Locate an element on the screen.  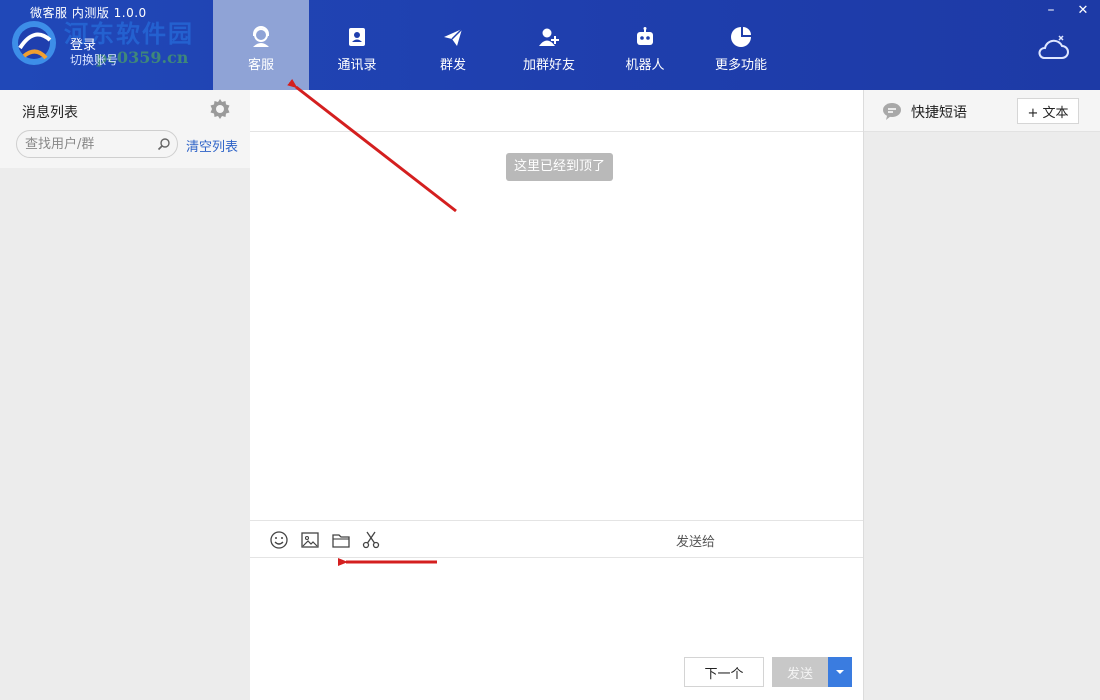
tab-more-features: 更多功能 is located at coordinates (741, 45).